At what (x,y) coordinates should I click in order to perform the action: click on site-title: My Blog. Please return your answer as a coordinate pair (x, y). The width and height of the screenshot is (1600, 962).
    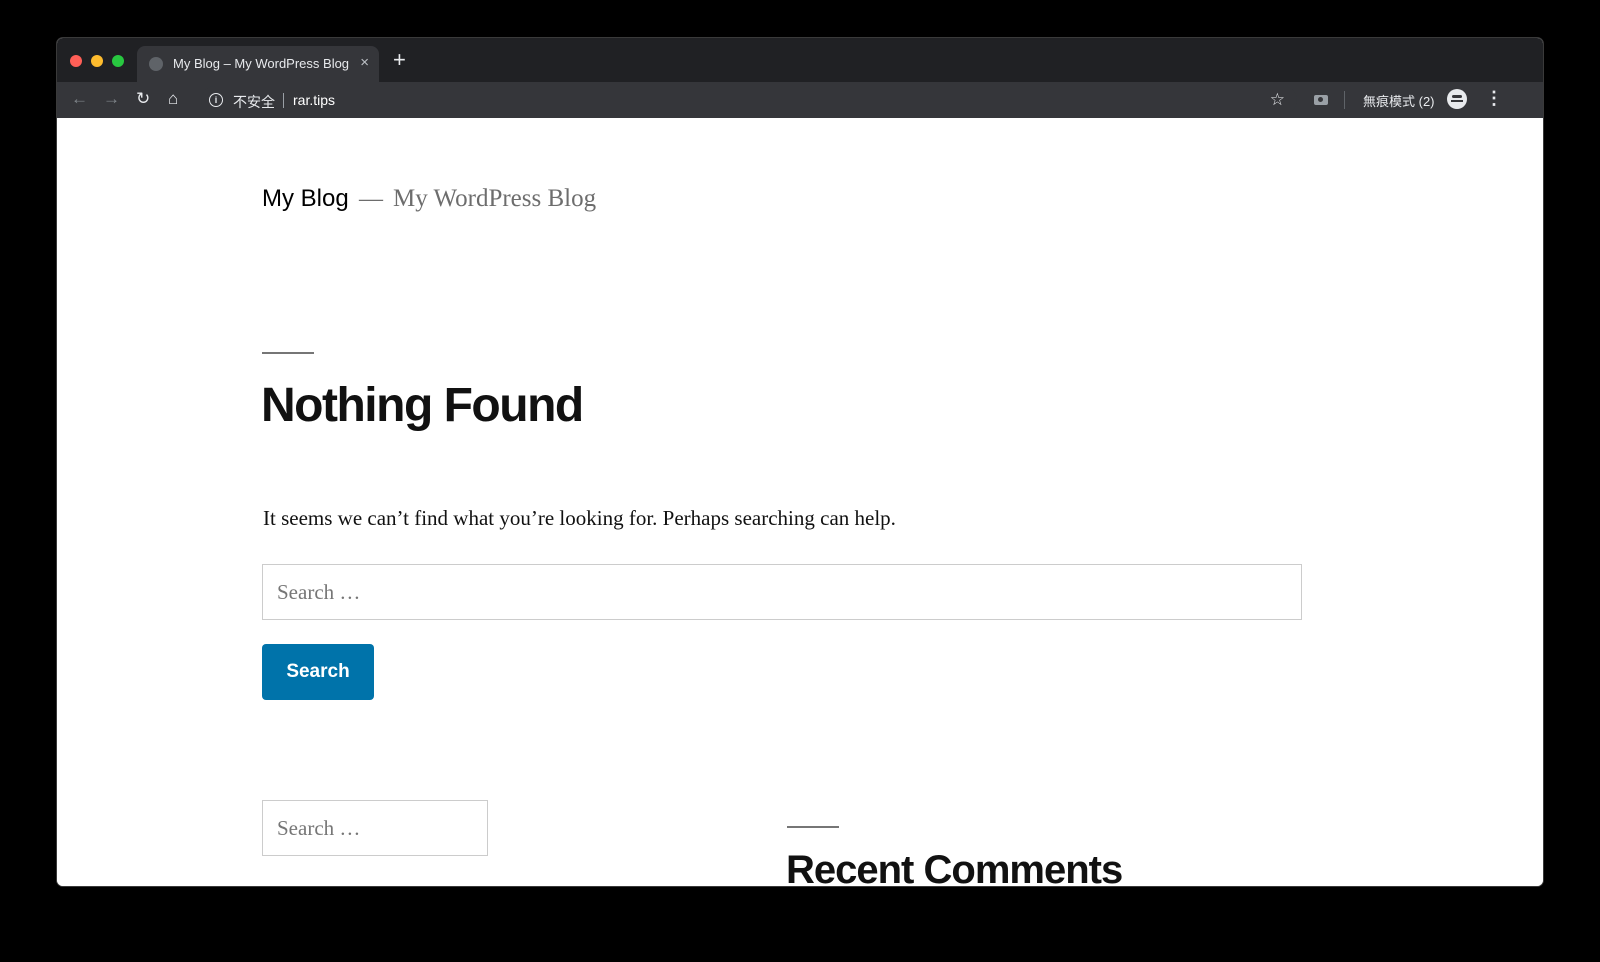
    Looking at the image, I should click on (305, 199).